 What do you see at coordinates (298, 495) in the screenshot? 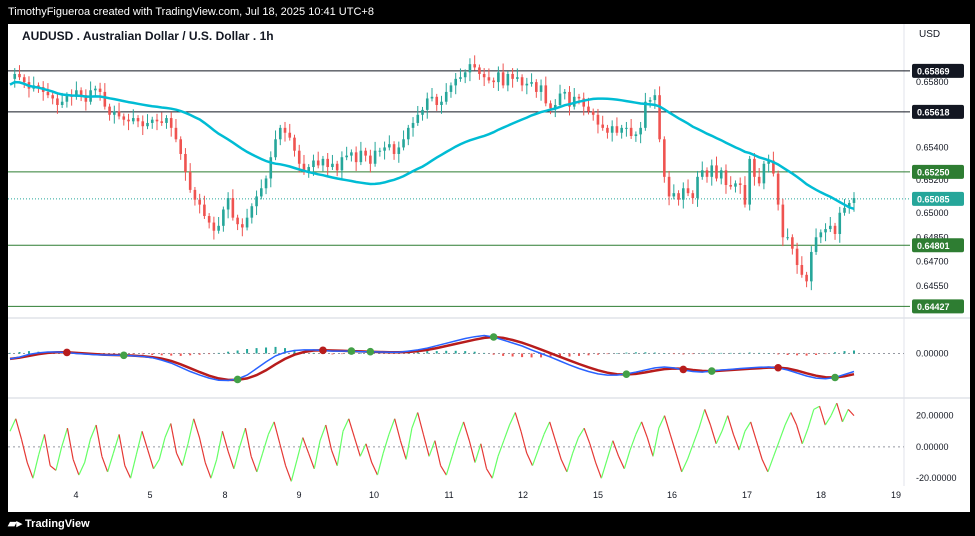
I see `x-tick-label: 9` at bounding box center [298, 495].